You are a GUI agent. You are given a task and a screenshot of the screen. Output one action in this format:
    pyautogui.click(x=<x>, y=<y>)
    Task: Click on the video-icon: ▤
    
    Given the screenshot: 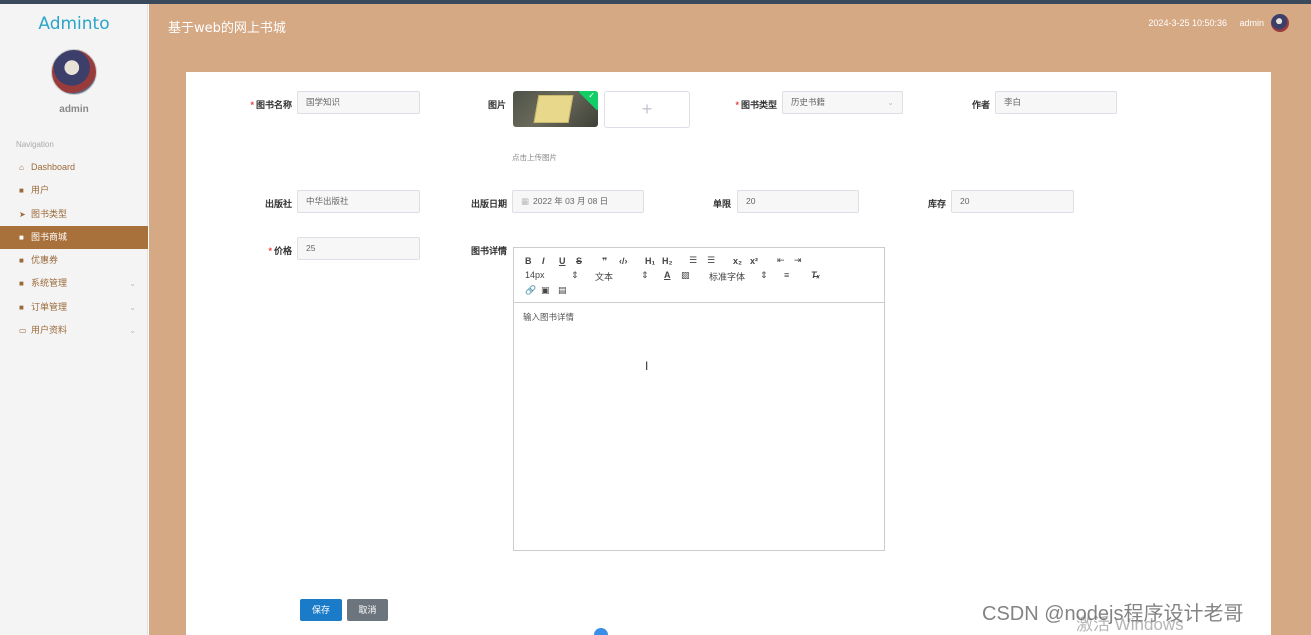 What is the action you would take?
    pyautogui.click(x=562, y=290)
    